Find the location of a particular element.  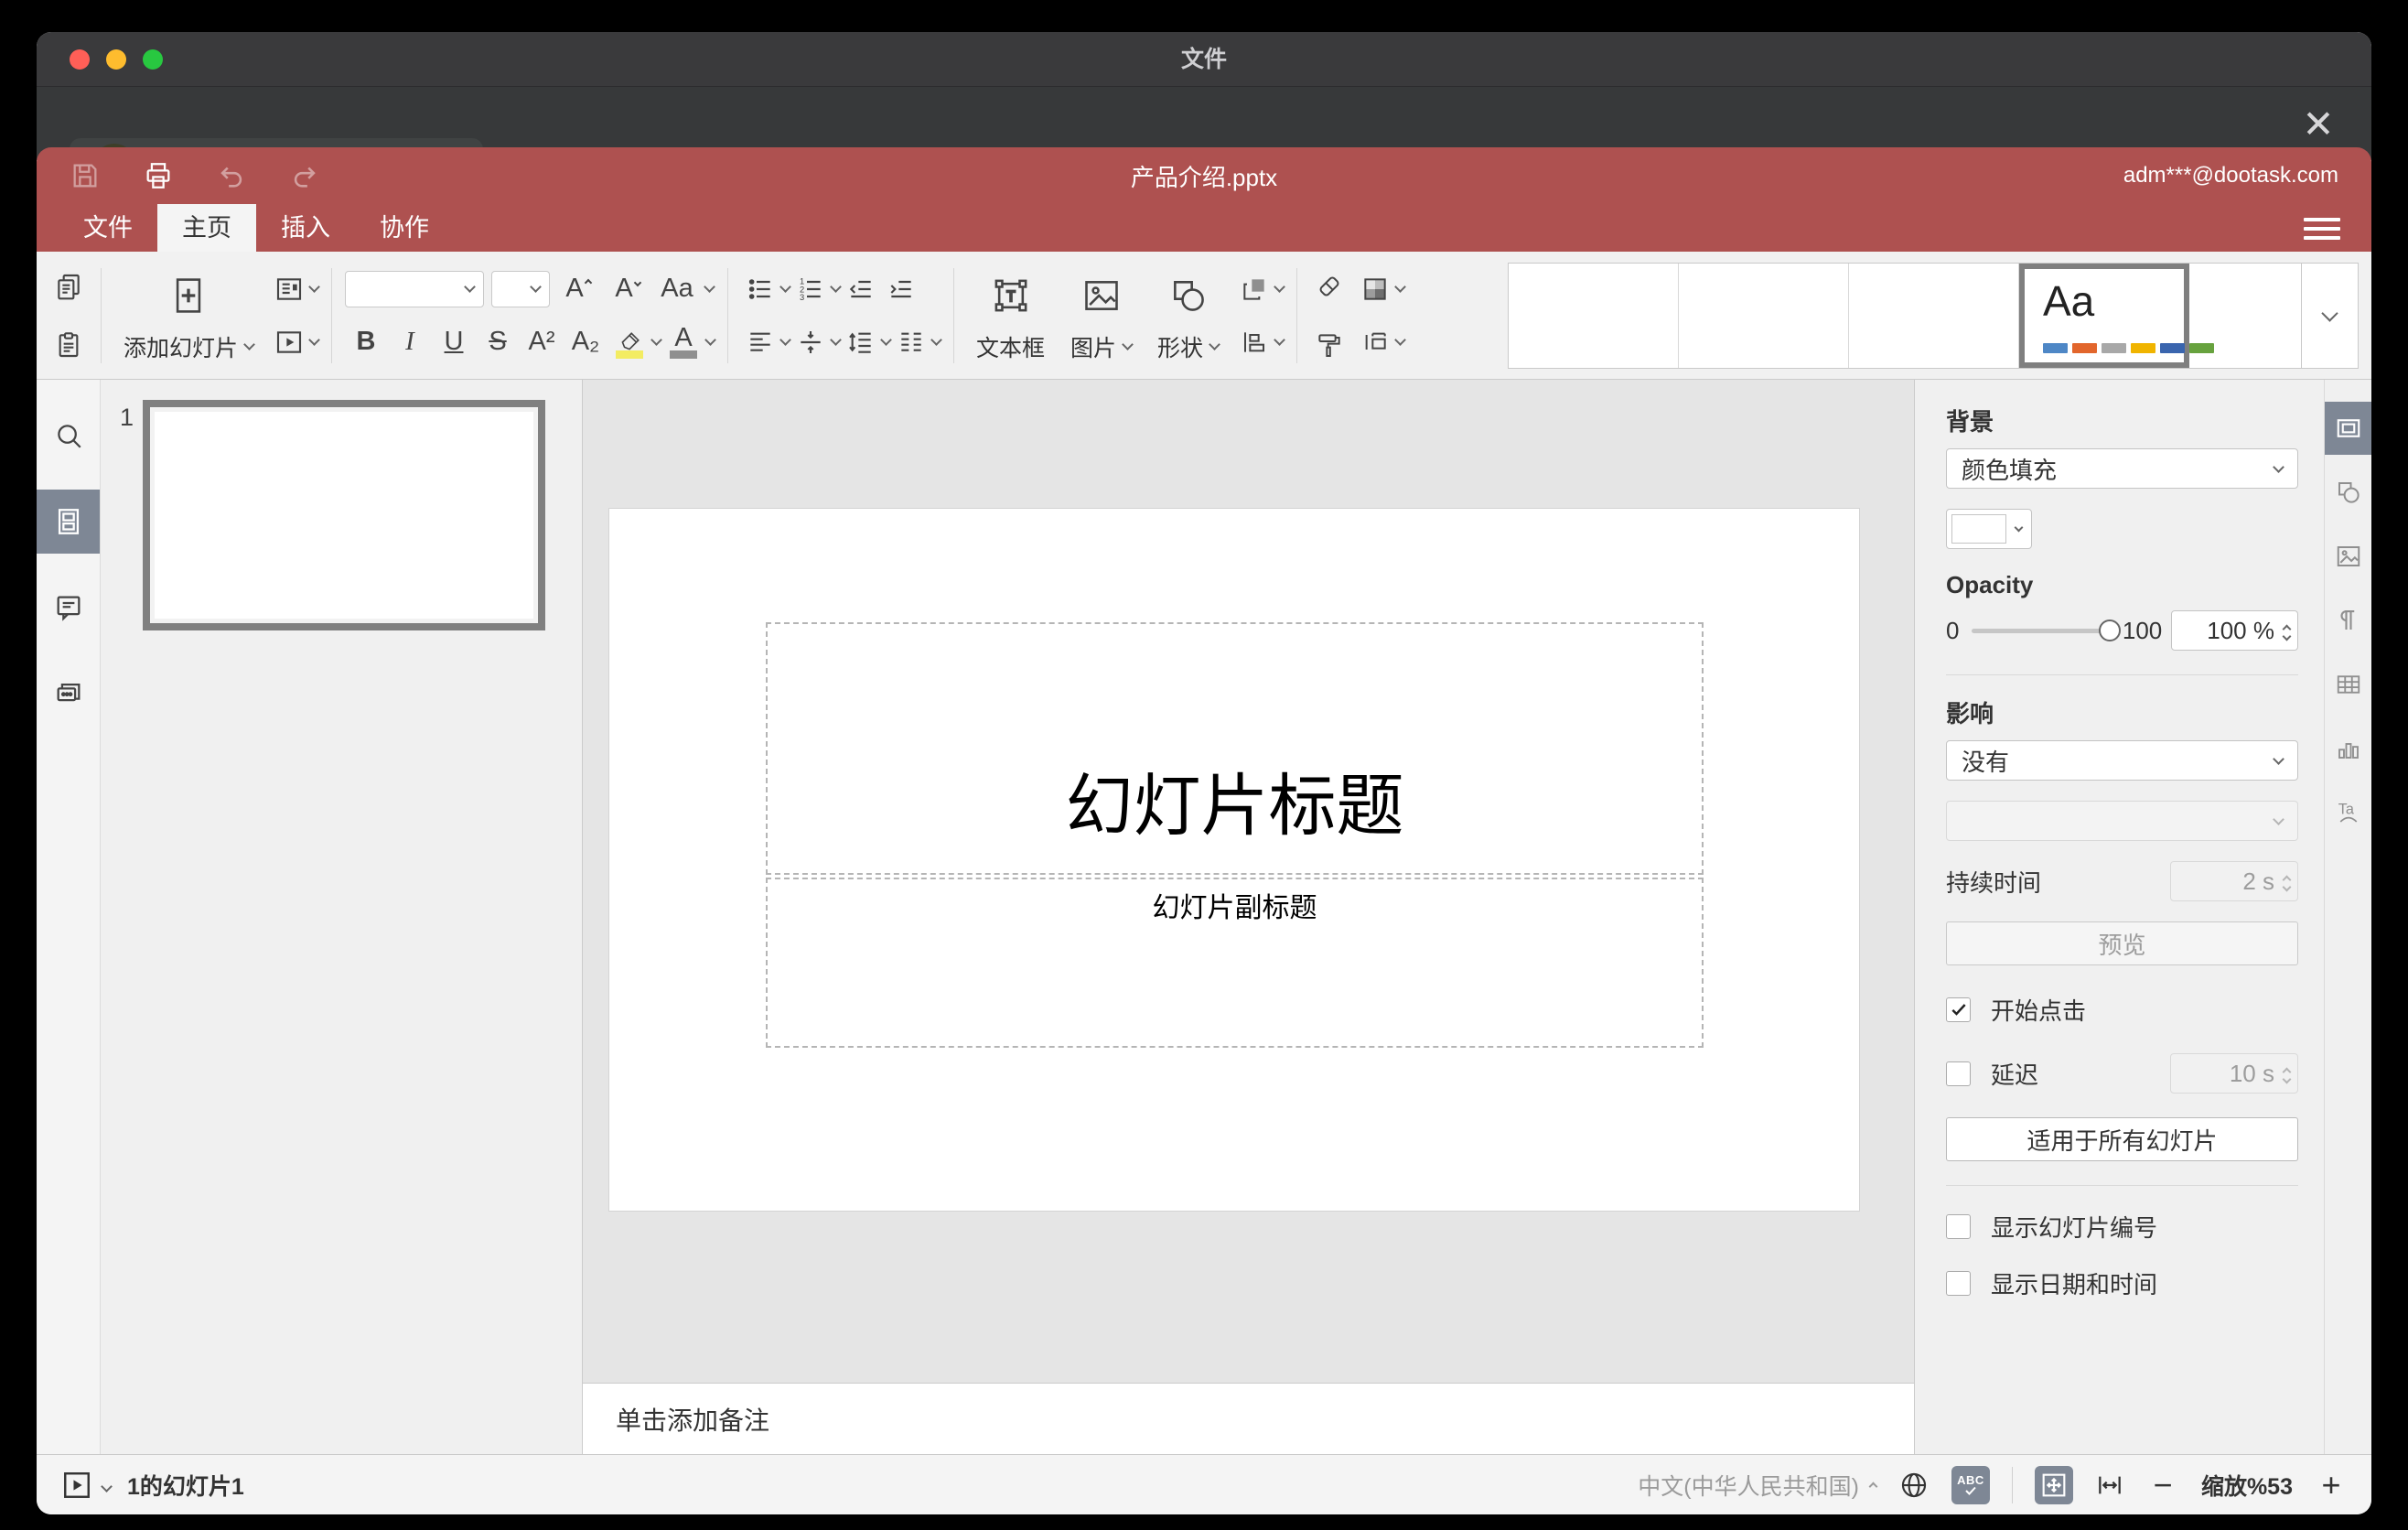

slideshow-options-chevron-icon is located at coordinates (107, 1486).